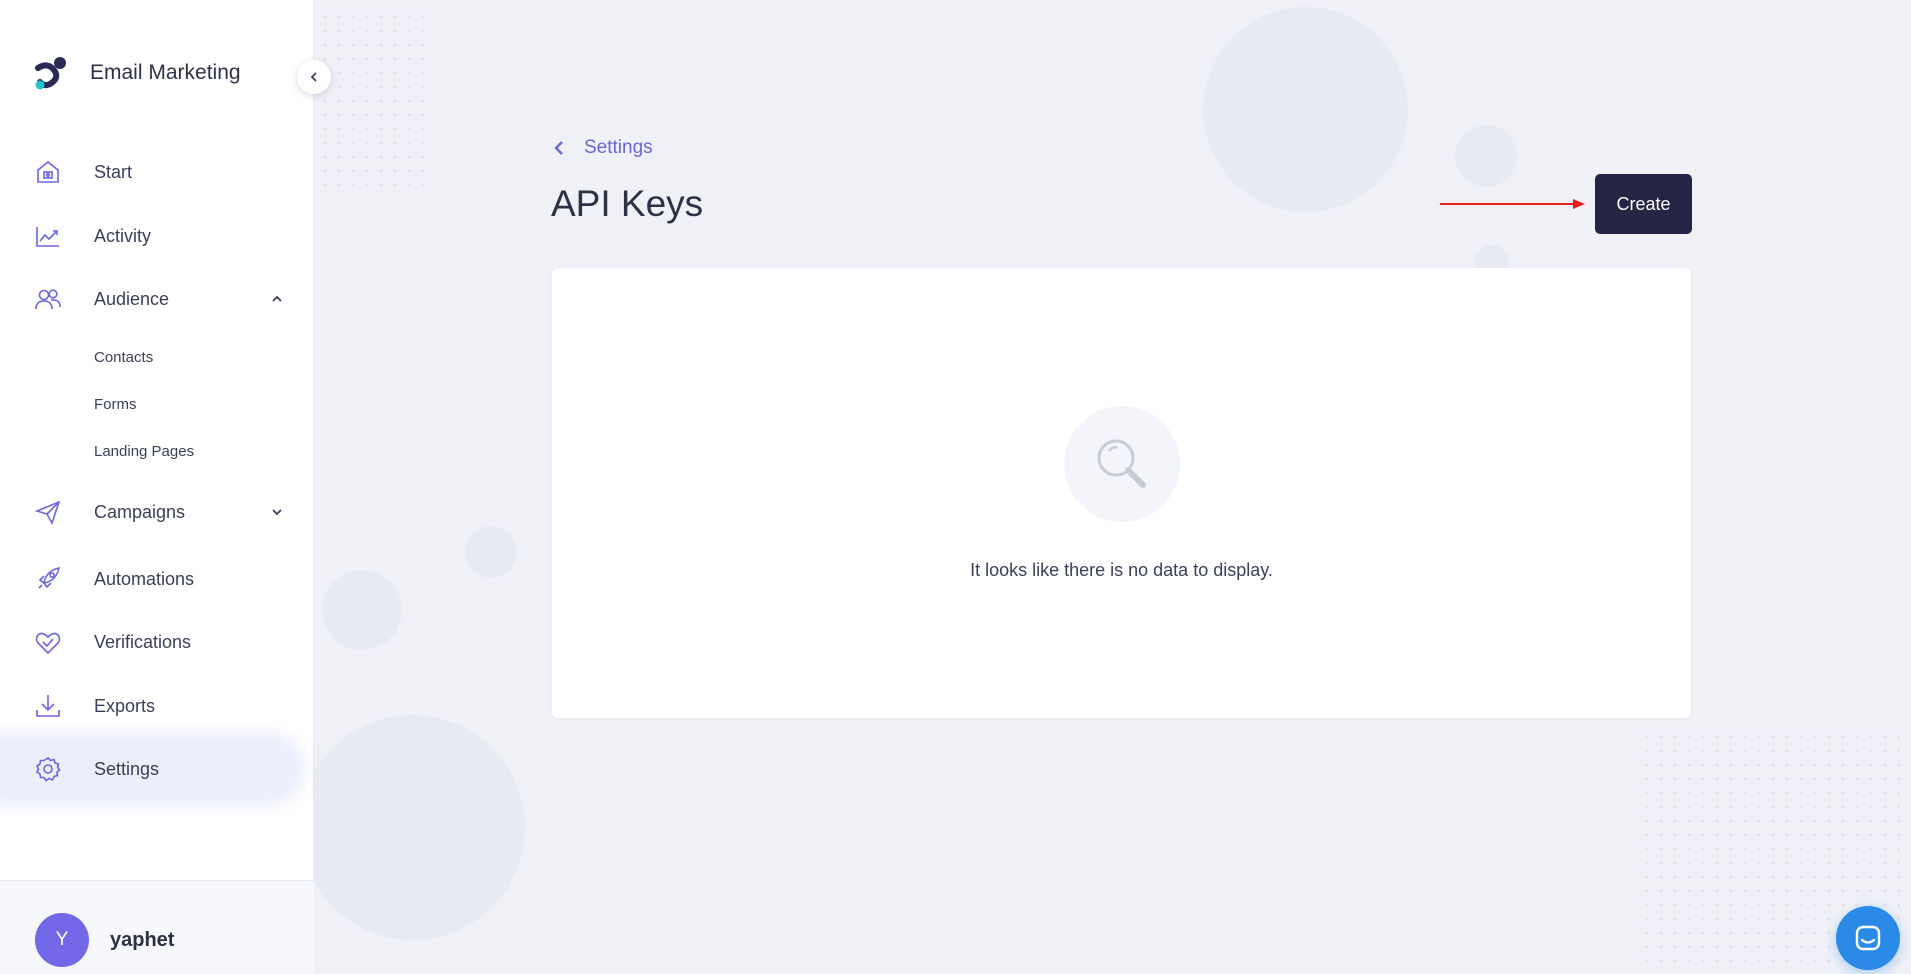 This screenshot has width=1911, height=974. I want to click on chat-icon, so click(1868, 938).